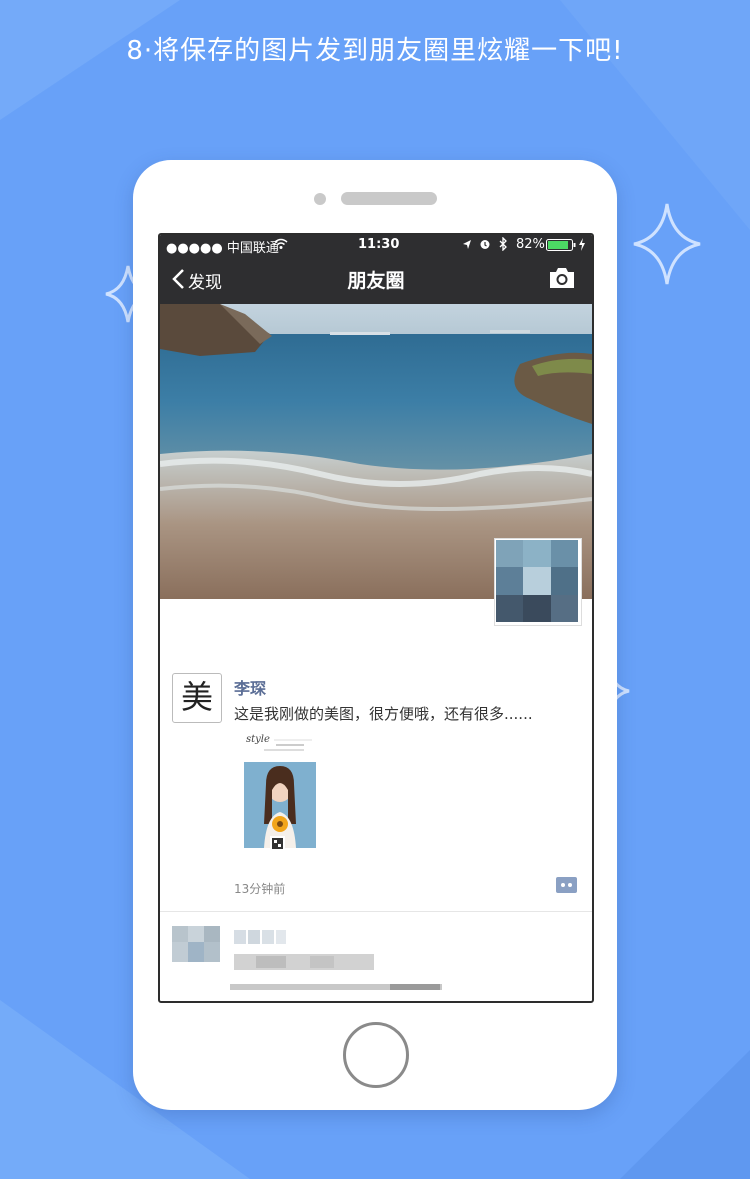 This screenshot has width=750, height=1179. I want to click on post-author-avatar: 美, so click(197, 698).